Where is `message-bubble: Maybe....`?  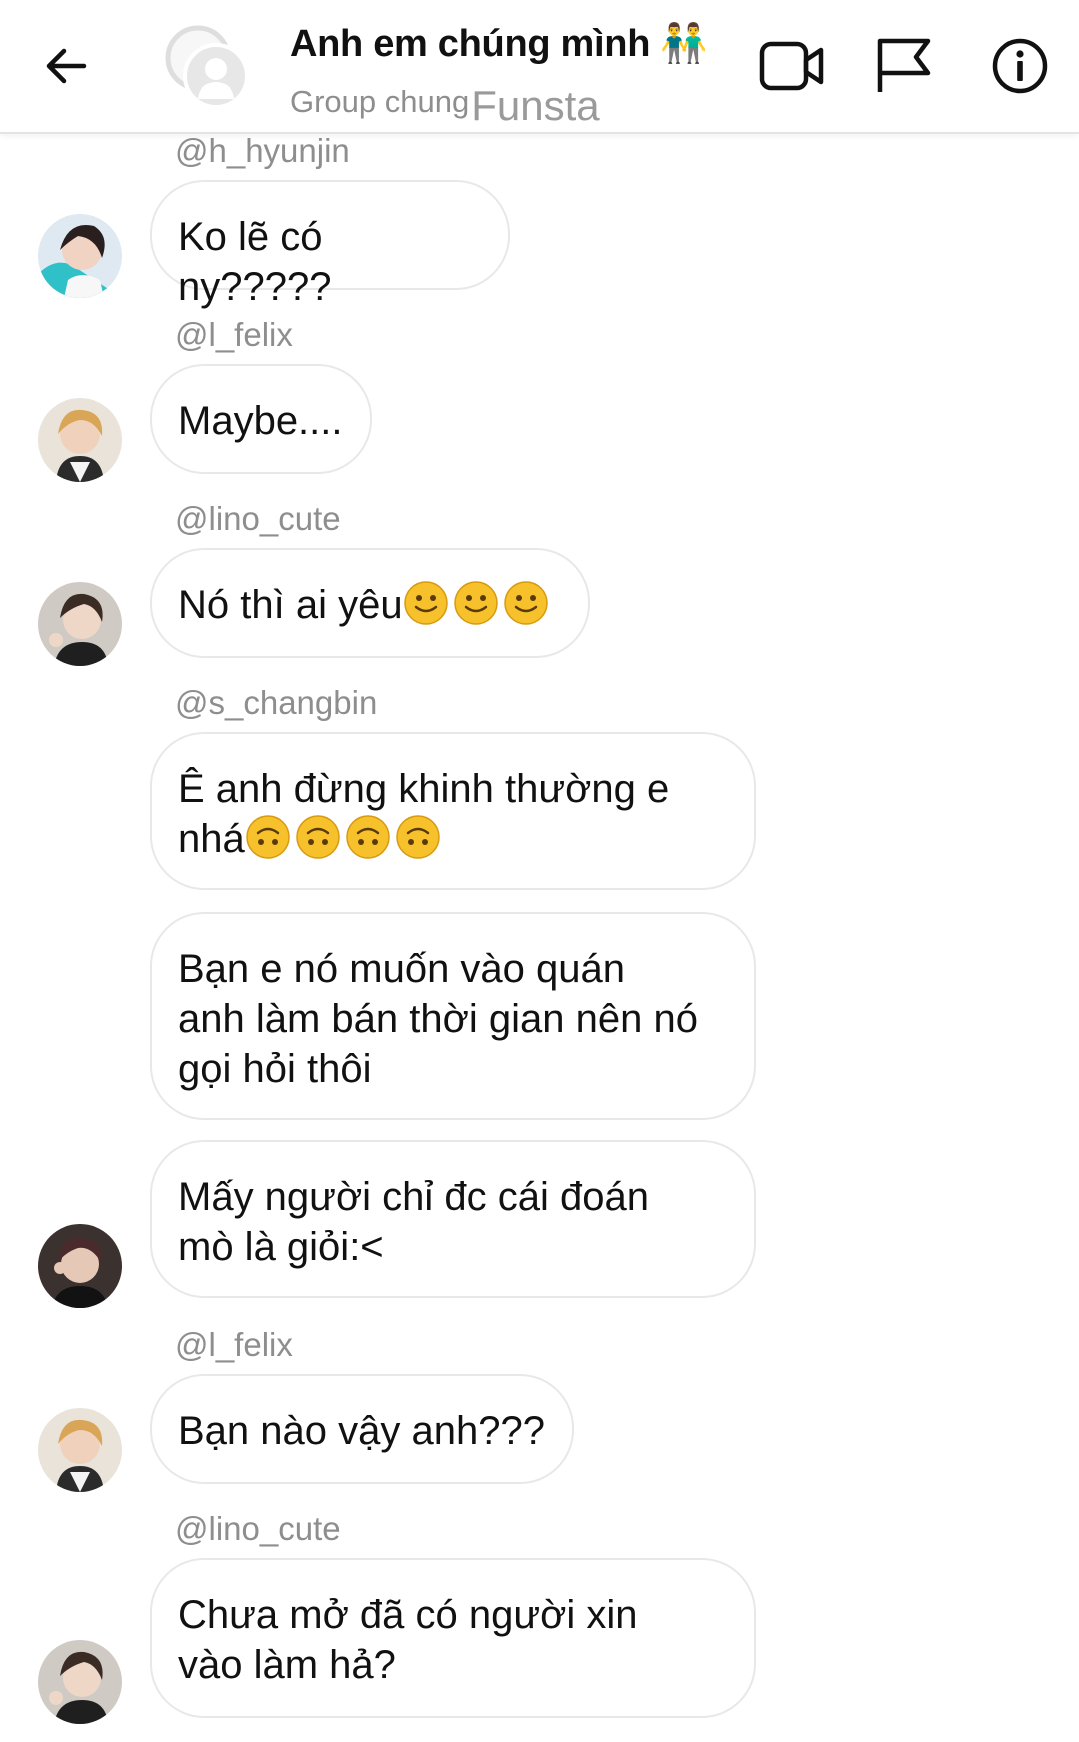
message-bubble: Maybe.... is located at coordinates (261, 419).